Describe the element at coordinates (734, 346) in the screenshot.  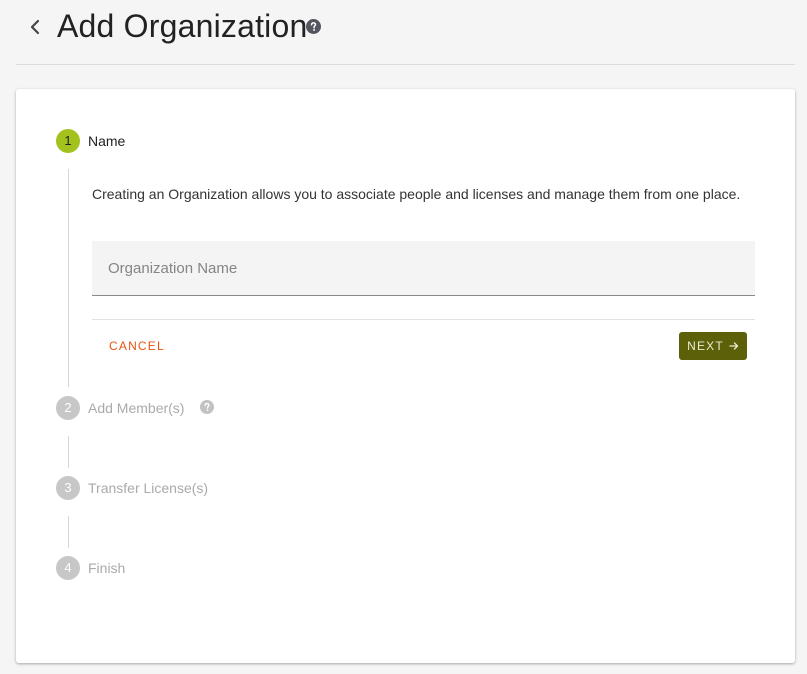
I see `arrow-right-icon` at that location.